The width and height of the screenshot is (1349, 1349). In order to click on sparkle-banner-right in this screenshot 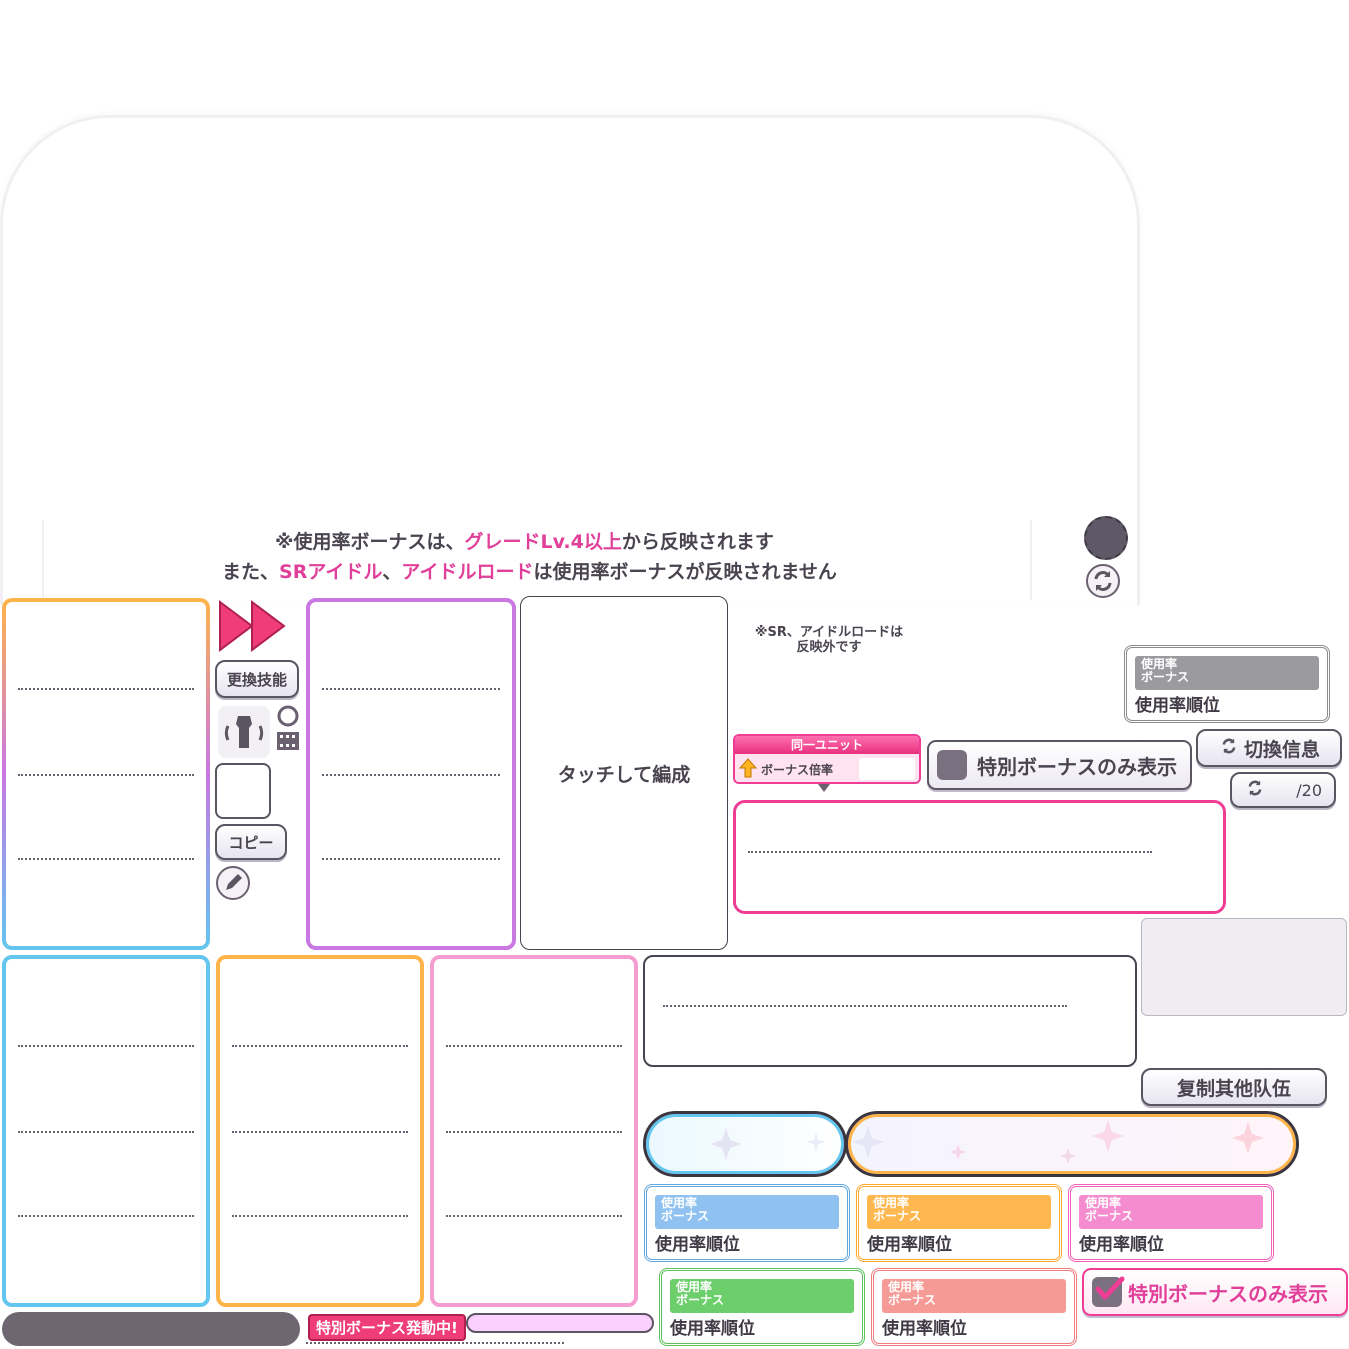, I will do `click(1072, 1144)`.